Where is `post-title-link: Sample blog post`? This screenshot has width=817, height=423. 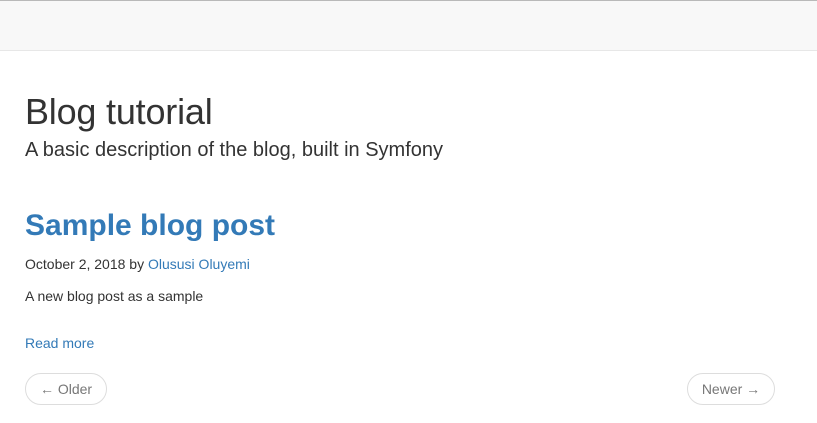
post-title-link: Sample blog post is located at coordinates (150, 225).